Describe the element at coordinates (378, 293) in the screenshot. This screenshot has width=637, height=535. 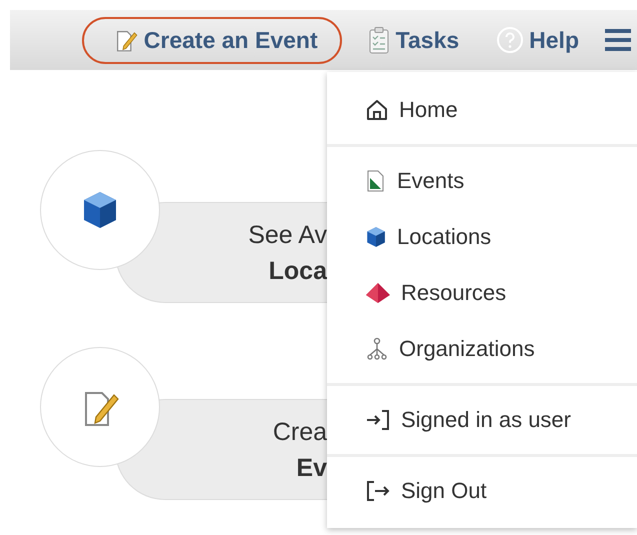
I see `pyramid-icon` at that location.